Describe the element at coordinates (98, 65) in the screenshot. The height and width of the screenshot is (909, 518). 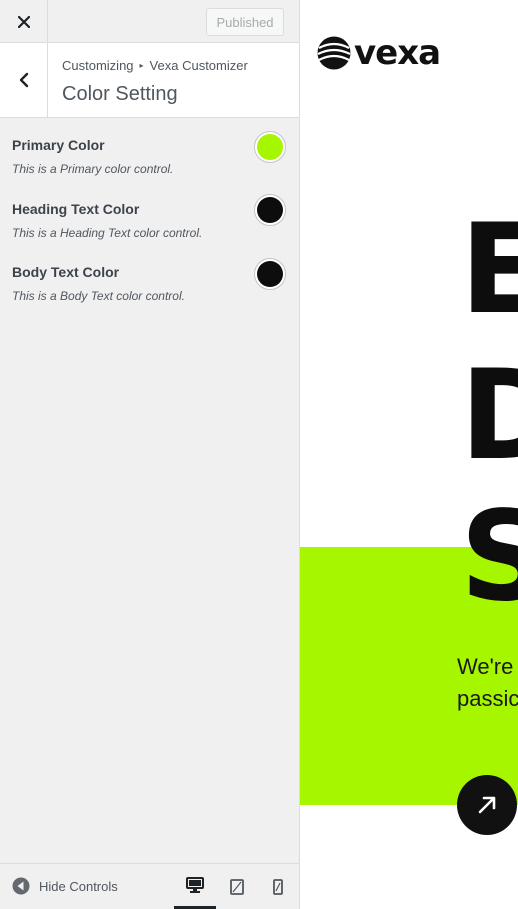
I see `breadcrumb-root: Customizing` at that location.